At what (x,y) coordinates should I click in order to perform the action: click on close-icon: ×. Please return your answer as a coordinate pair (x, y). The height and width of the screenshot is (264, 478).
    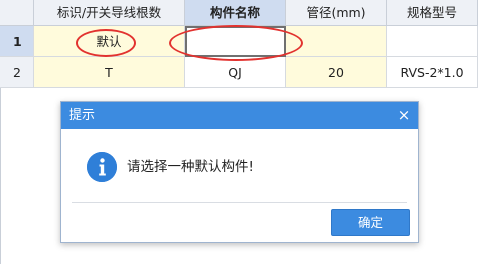
    Looking at the image, I should click on (404, 115).